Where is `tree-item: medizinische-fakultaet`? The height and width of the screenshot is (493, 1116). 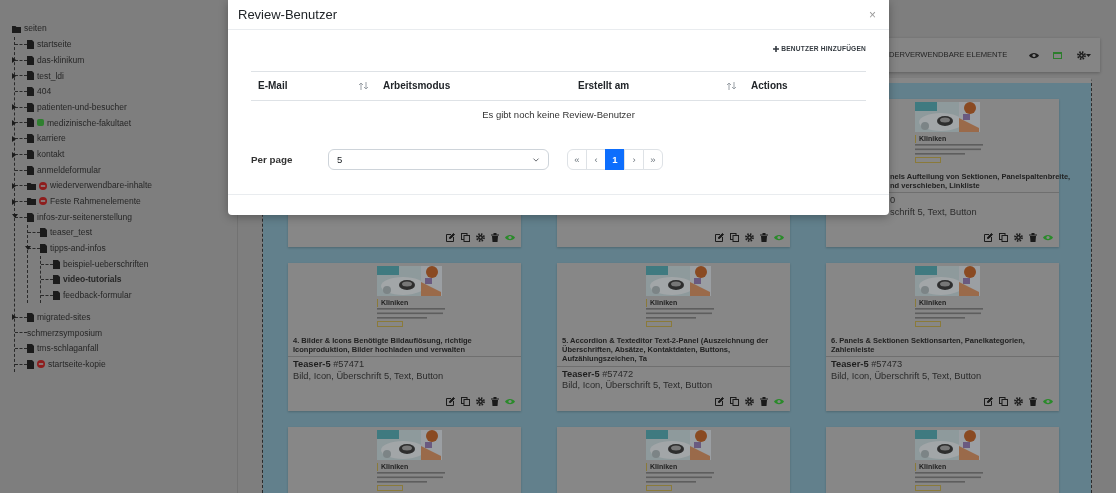 tree-item: medizinische-fakultaet is located at coordinates (89, 123).